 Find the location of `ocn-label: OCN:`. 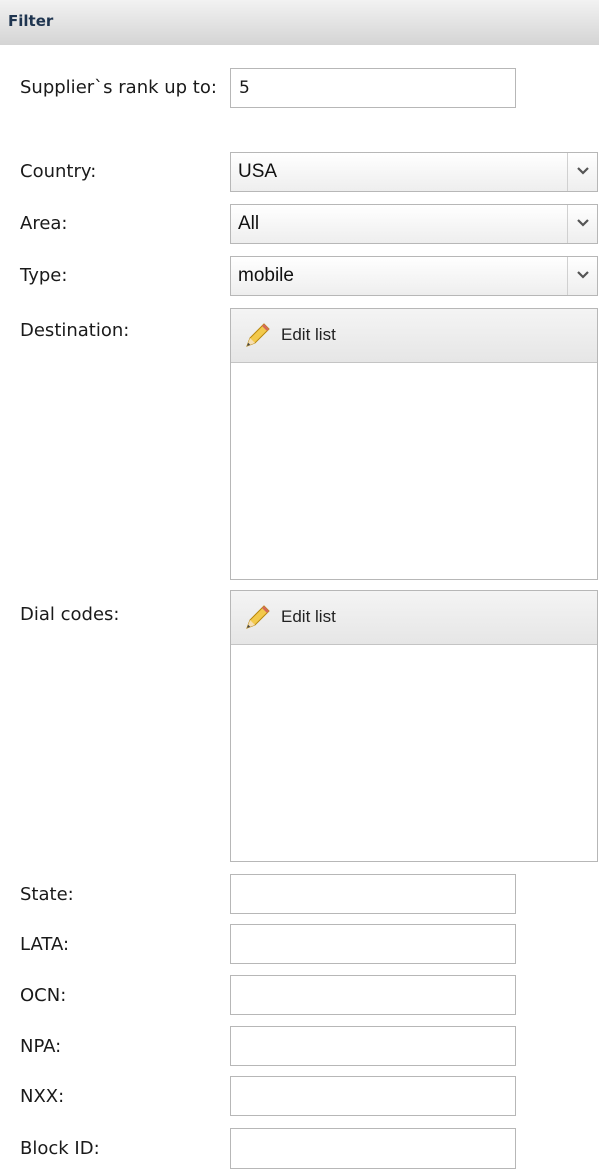

ocn-label: OCN: is located at coordinates (43, 995).